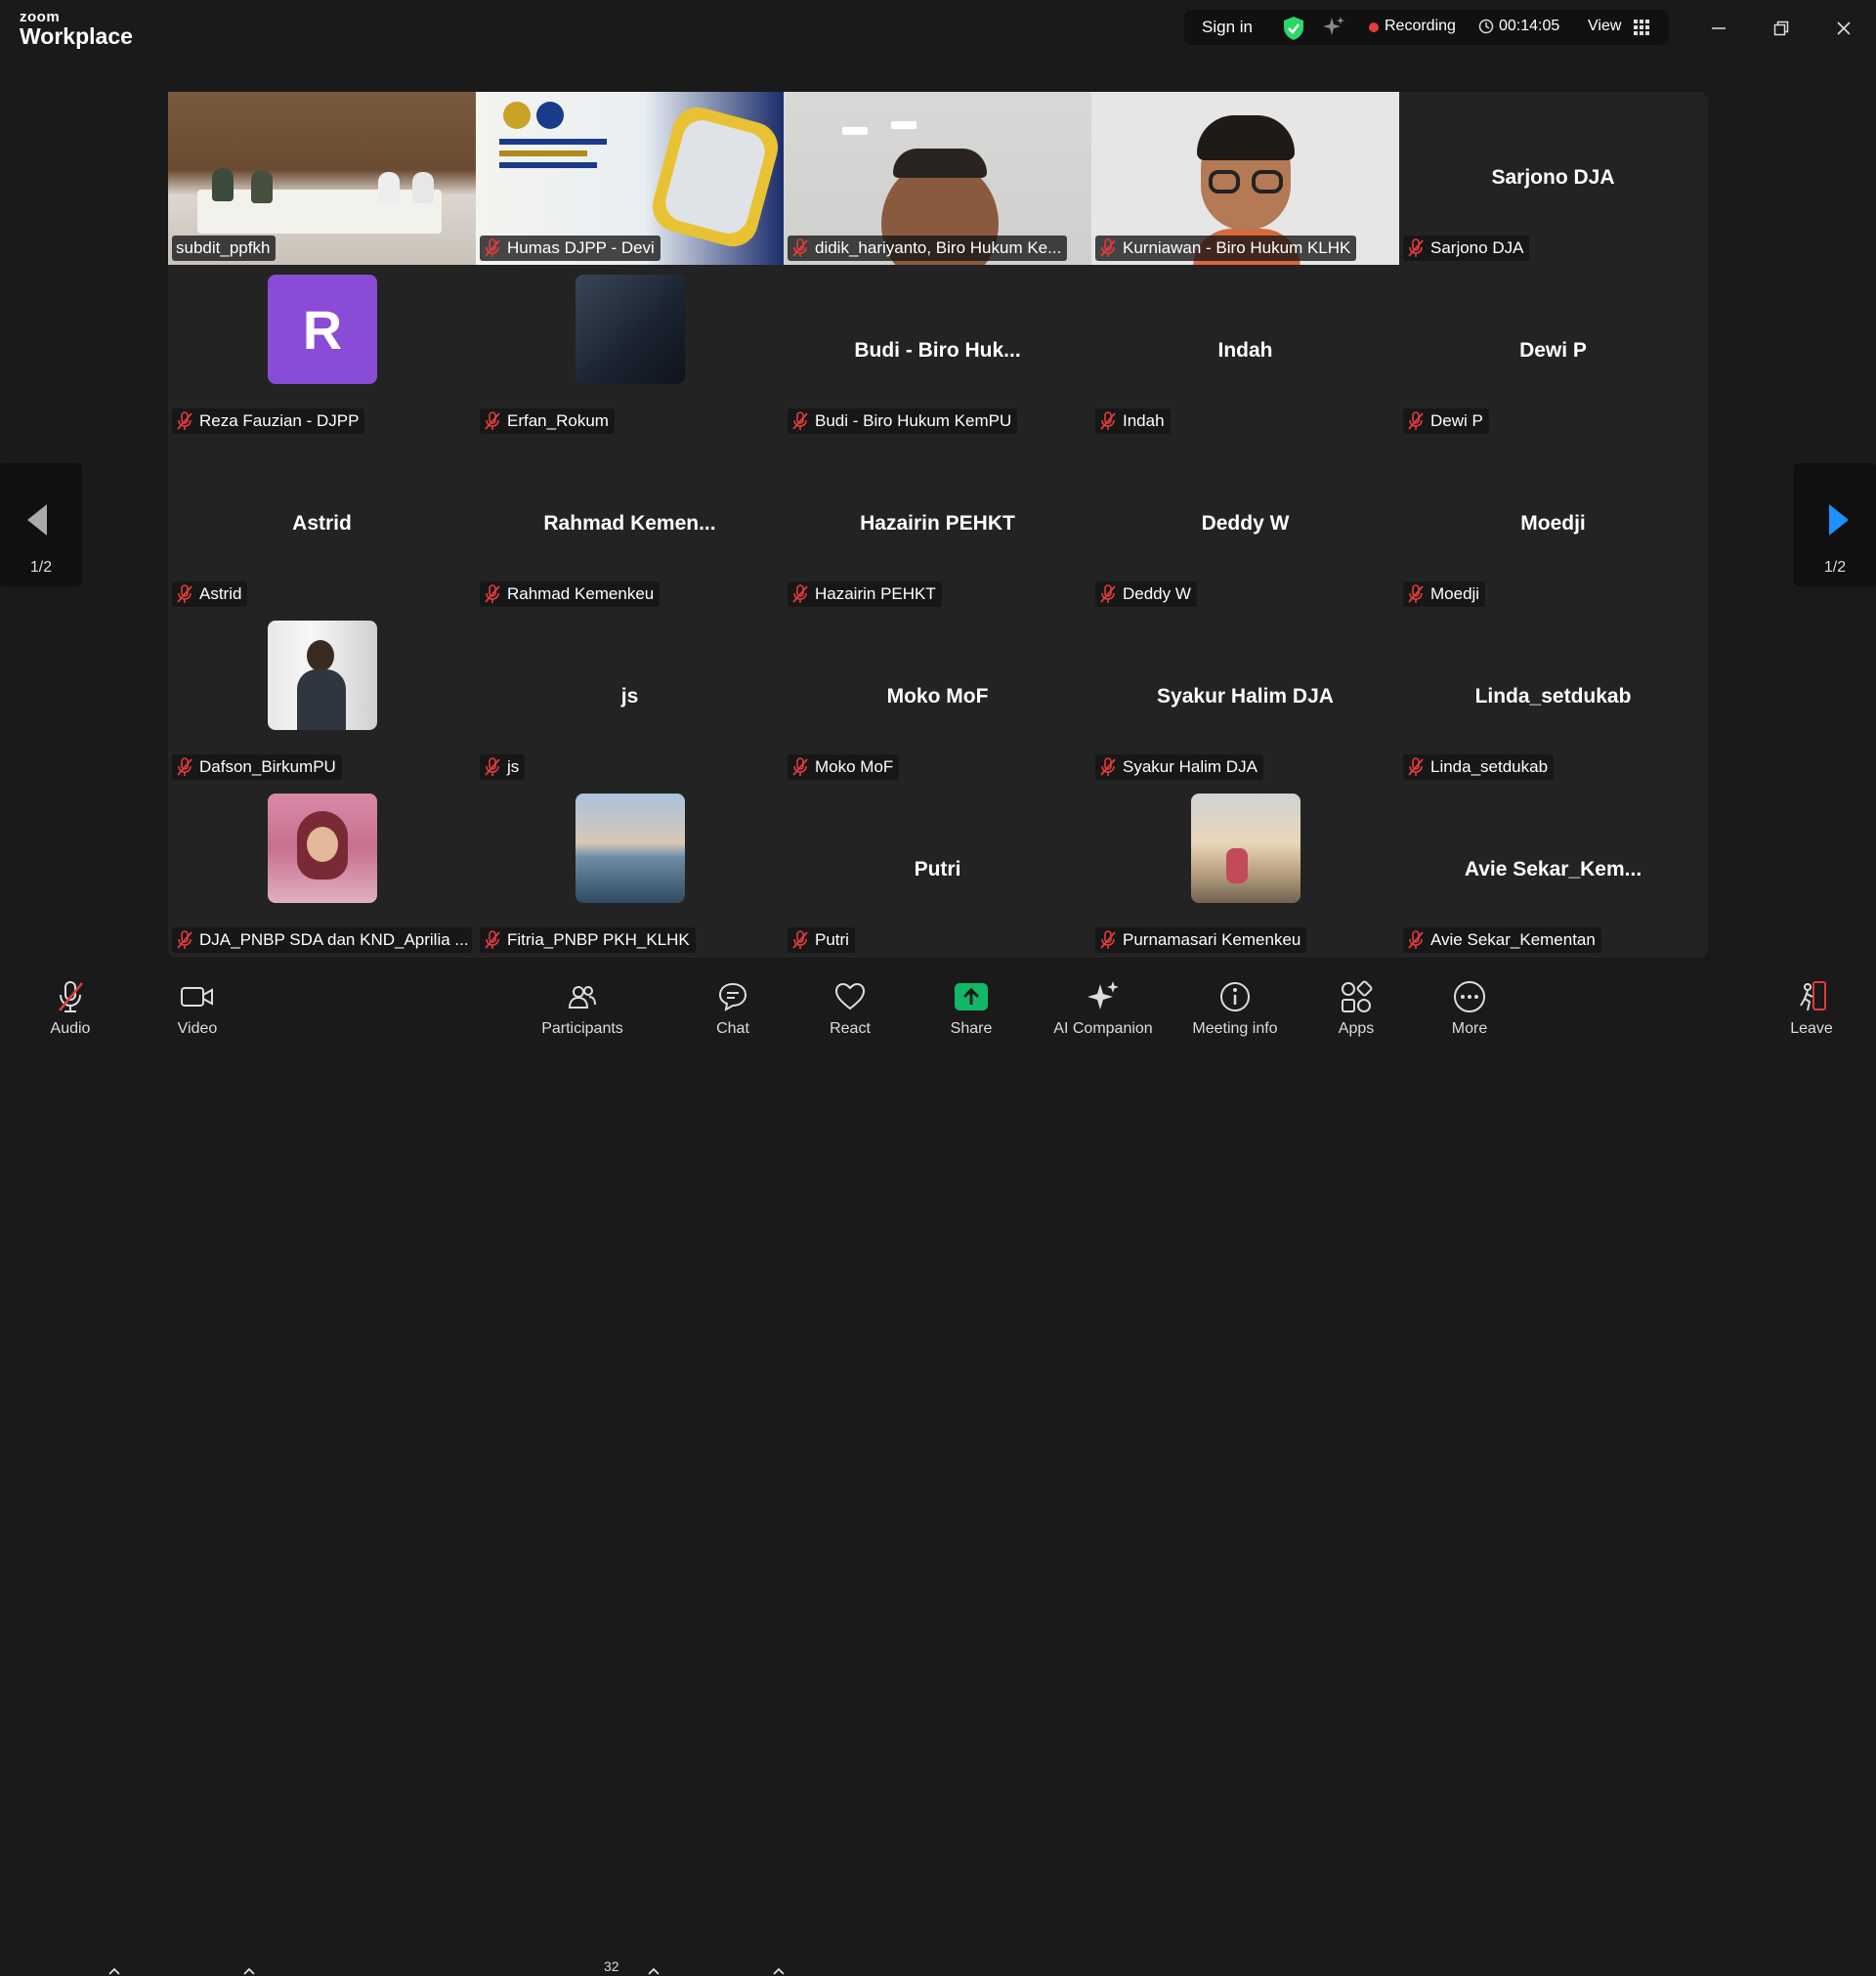  What do you see at coordinates (1843, 28) in the screenshot?
I see `close-icon` at bounding box center [1843, 28].